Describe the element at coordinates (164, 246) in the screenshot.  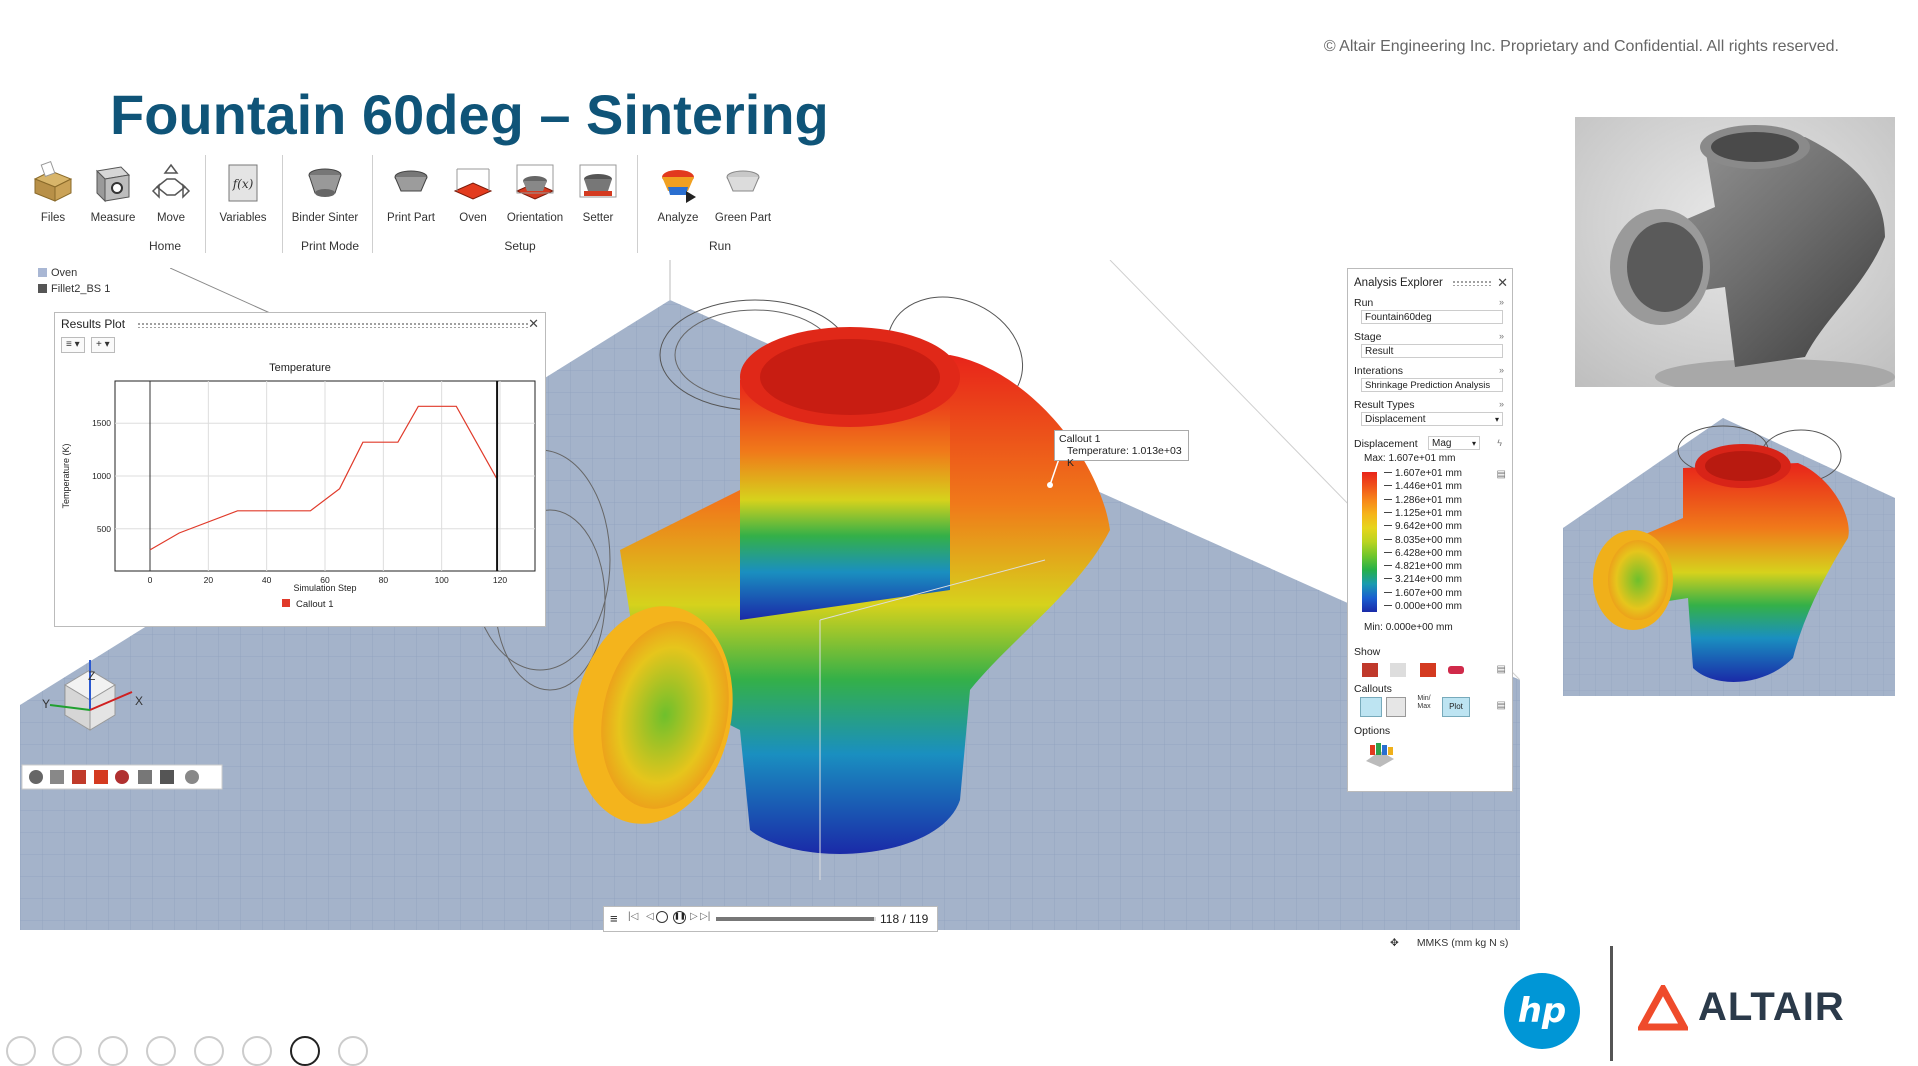
I see `group-home: Home` at that location.